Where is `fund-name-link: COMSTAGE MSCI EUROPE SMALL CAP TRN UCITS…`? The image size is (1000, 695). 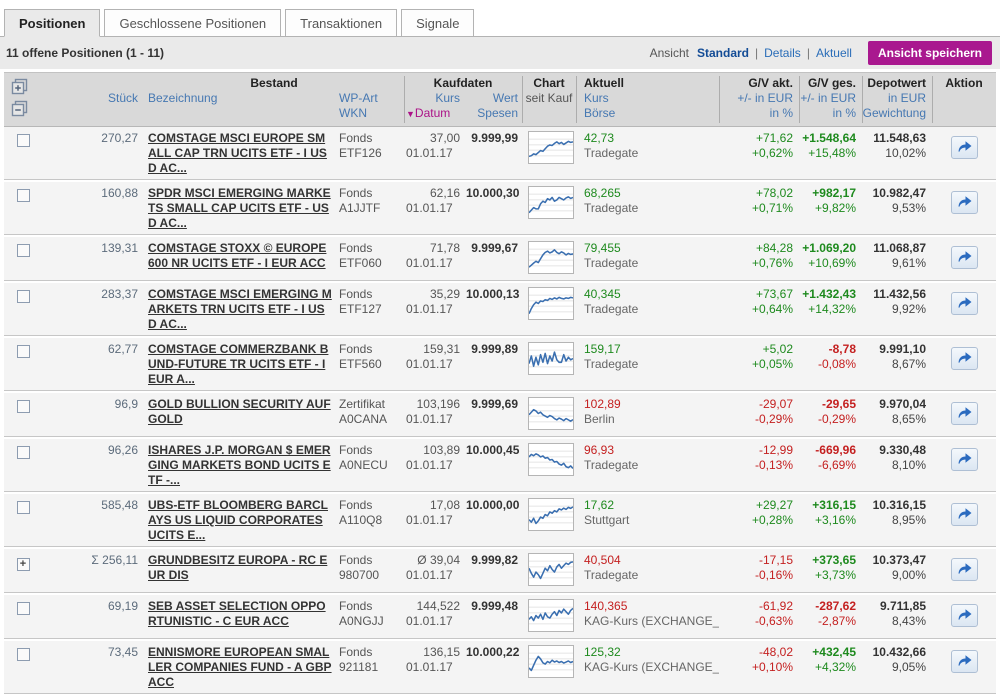 fund-name-link: COMSTAGE MSCI EUROPE SMALL CAP TRN UCITS… is located at coordinates (237, 153).